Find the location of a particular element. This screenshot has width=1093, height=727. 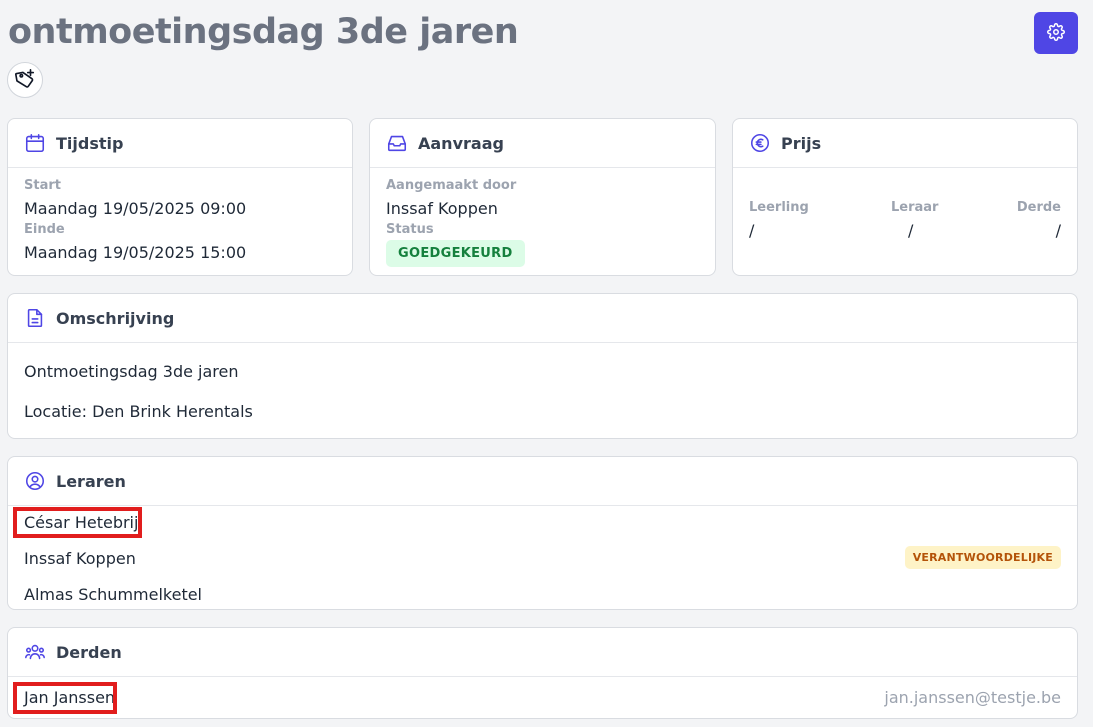

omschrijving-title: Omschrijving is located at coordinates (115, 318).